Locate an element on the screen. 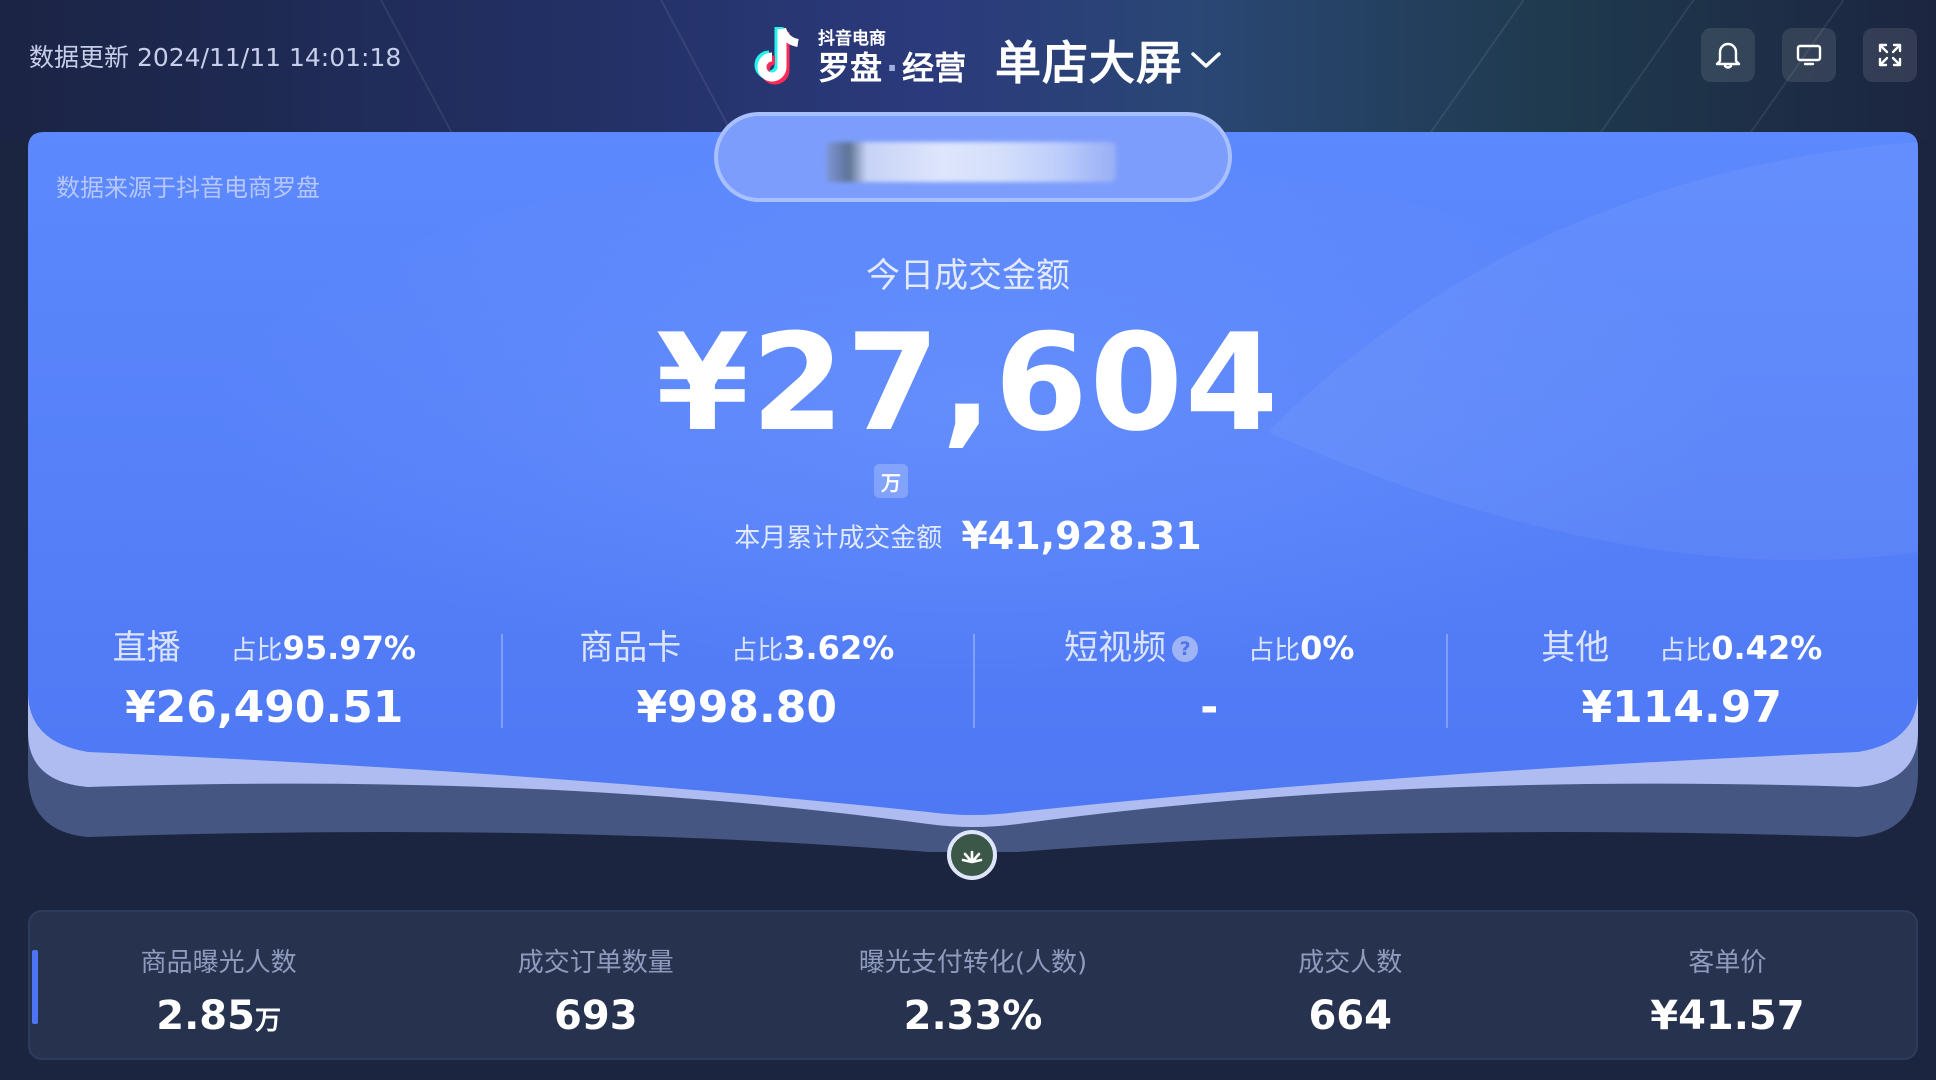 The height and width of the screenshot is (1080, 1936). channel-short-video: 短视频? 占比 0% - is located at coordinates (1209, 680).